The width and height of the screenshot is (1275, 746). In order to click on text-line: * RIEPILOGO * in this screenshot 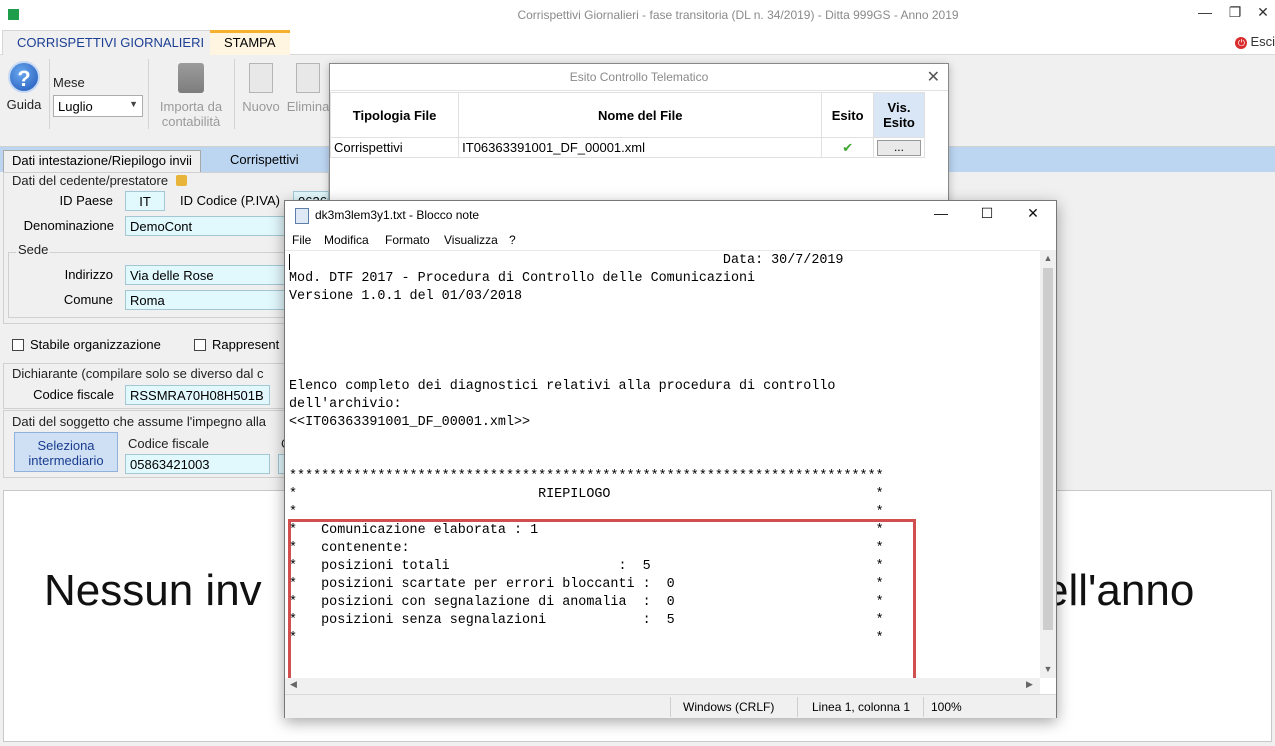, I will do `click(586, 494)`.